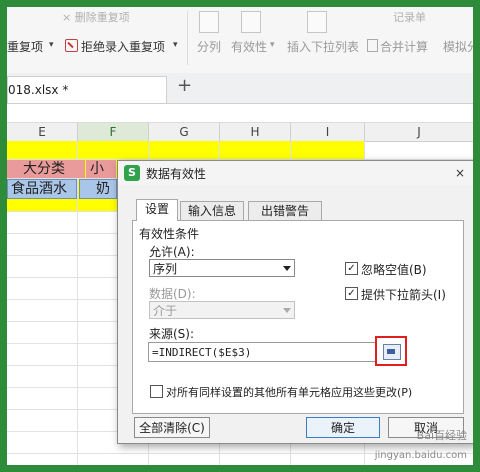 This screenshot has width=480, height=472. I want to click on cell-category-value: 食品酒水, so click(42, 189).